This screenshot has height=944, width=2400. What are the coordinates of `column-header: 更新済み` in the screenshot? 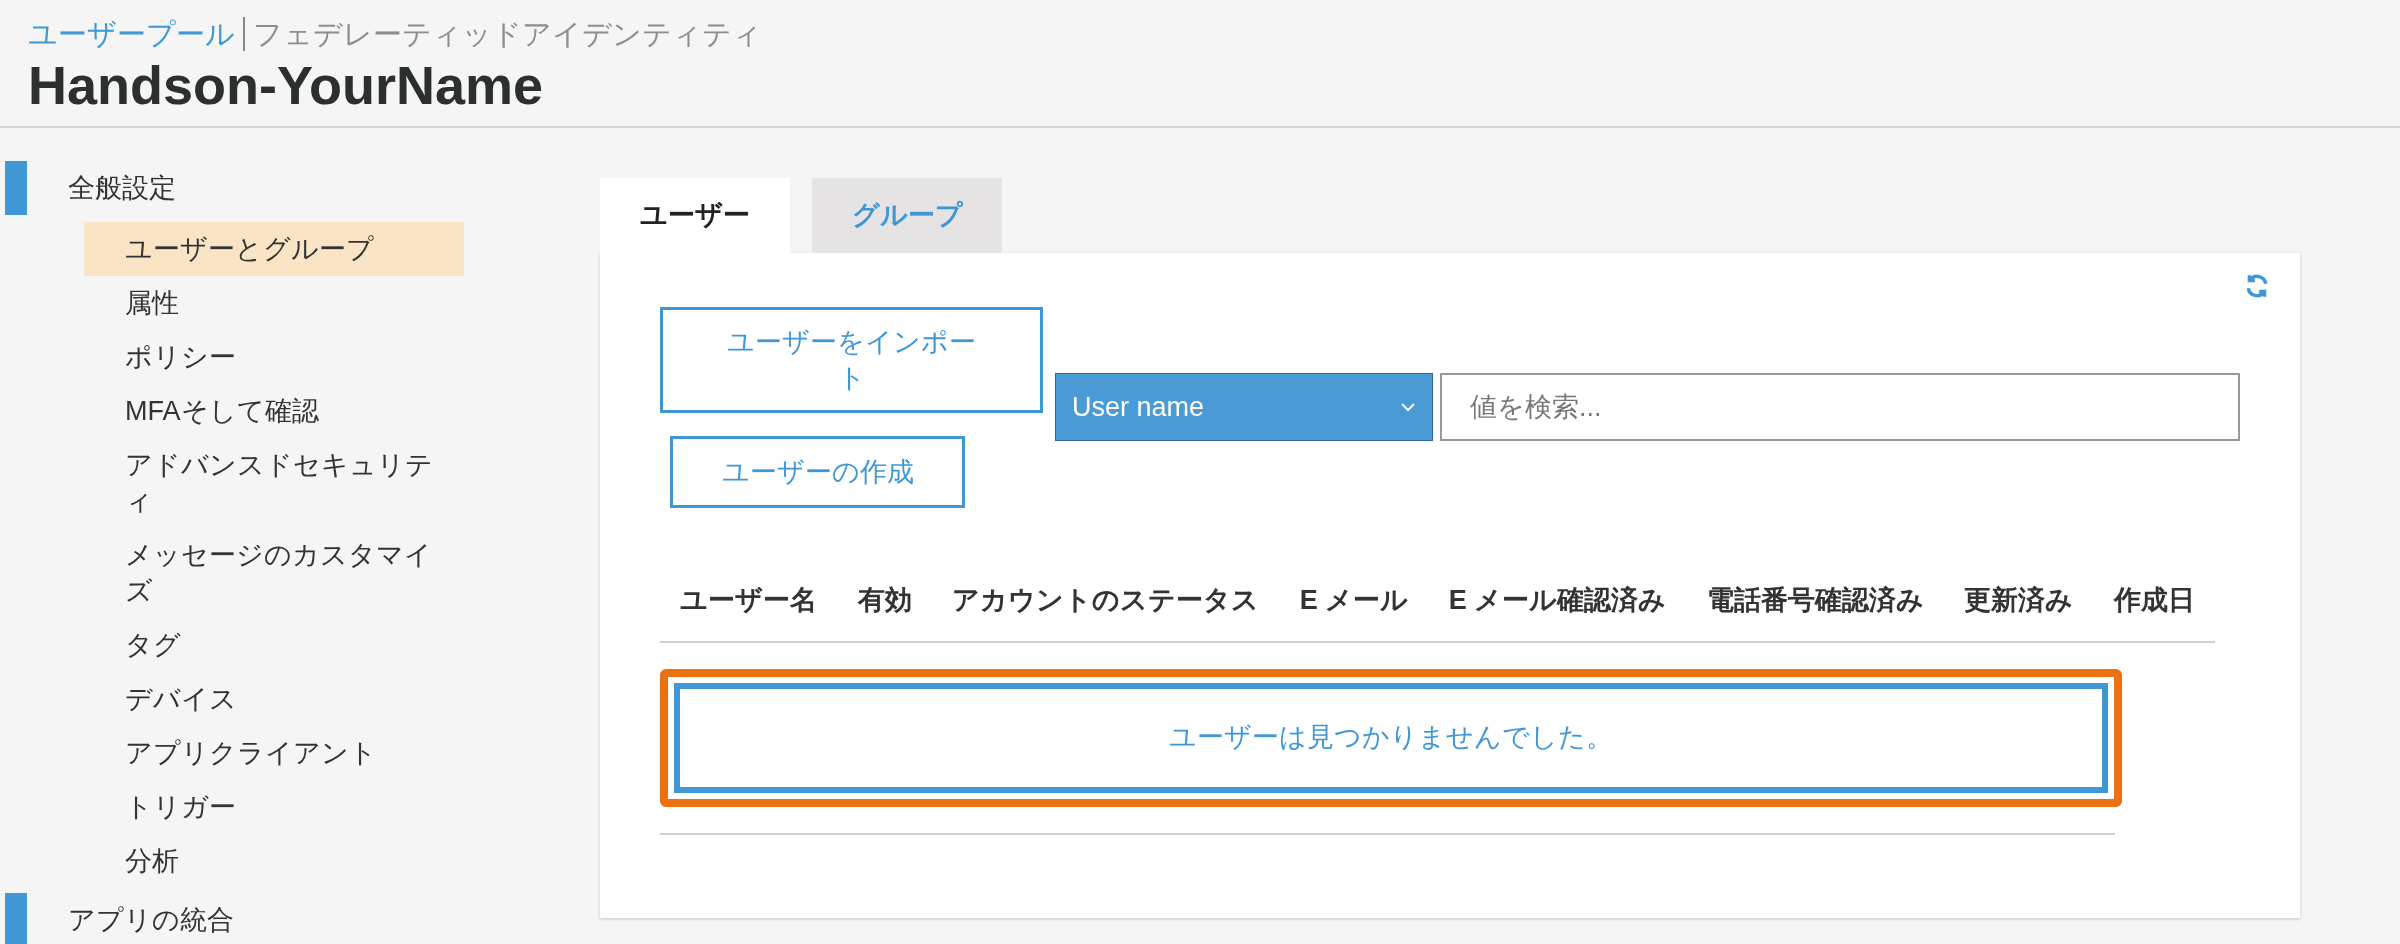 It's located at (2019, 600).